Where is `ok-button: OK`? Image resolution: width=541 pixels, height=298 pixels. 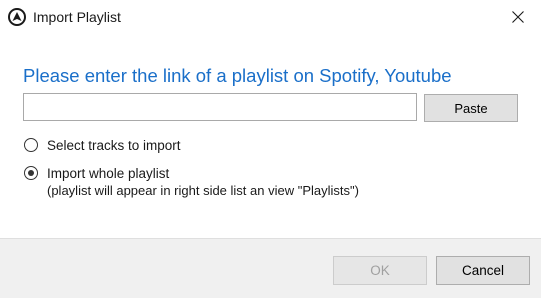
ok-button: OK is located at coordinates (380, 270).